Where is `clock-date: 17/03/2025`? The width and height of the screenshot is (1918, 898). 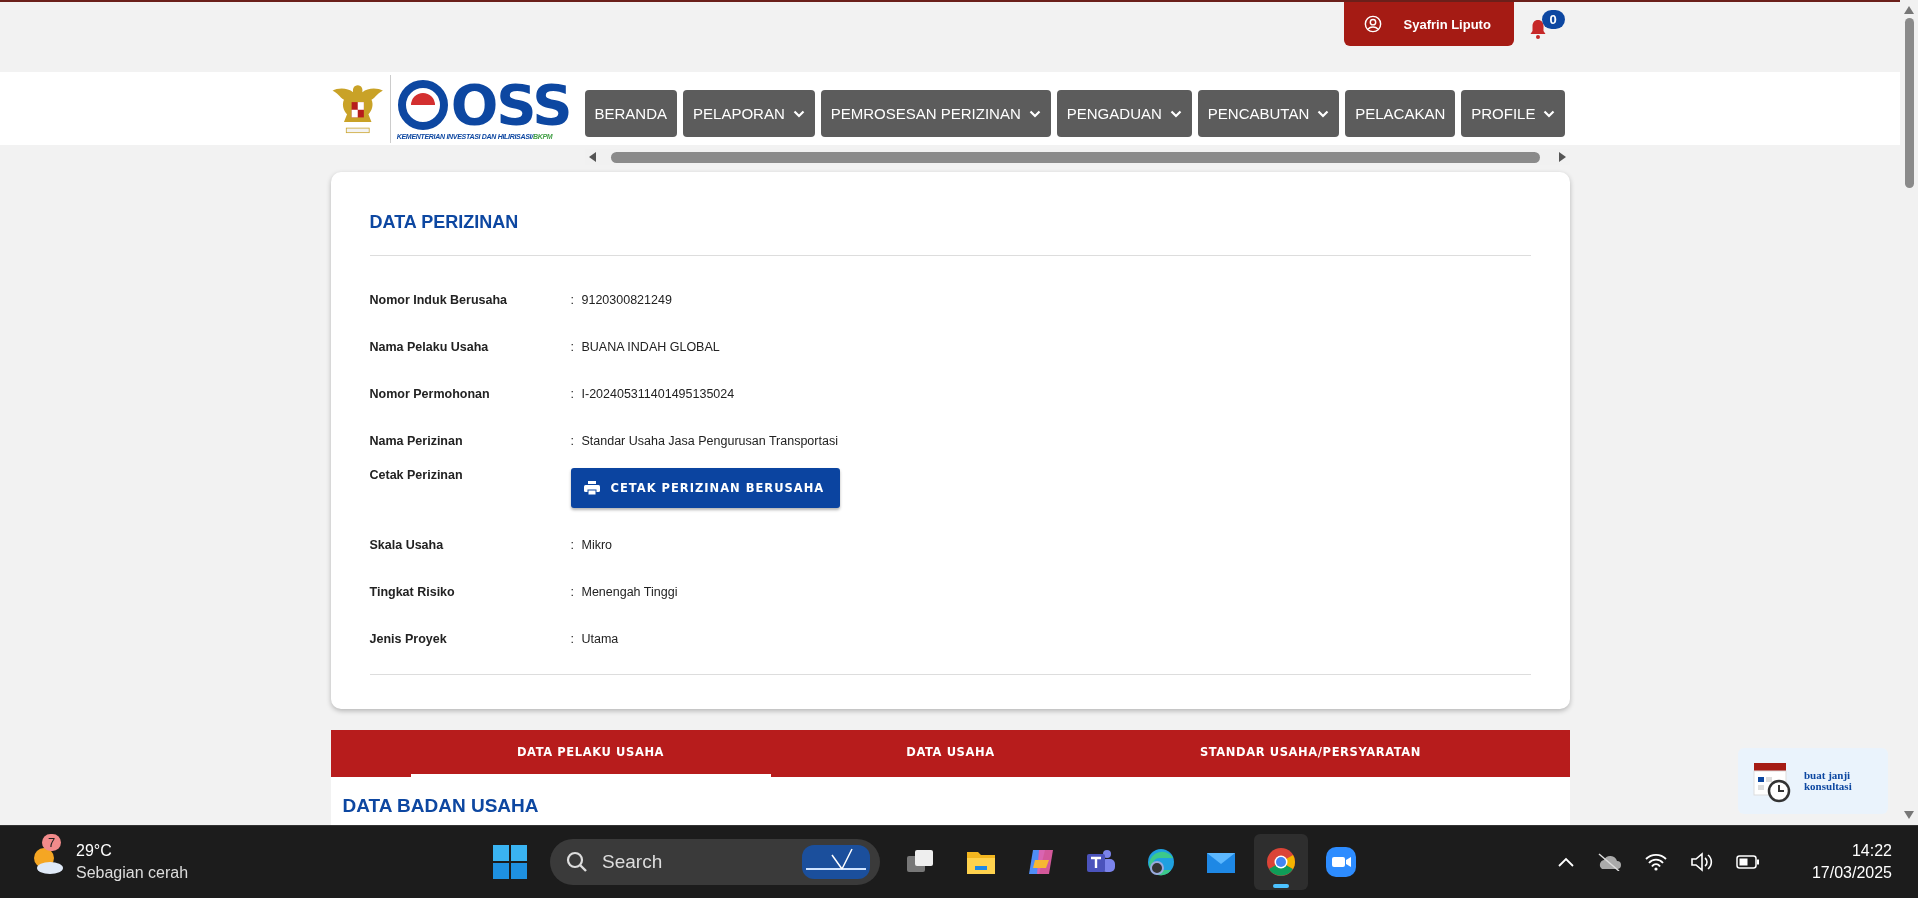 clock-date: 17/03/2025 is located at coordinates (1851, 873).